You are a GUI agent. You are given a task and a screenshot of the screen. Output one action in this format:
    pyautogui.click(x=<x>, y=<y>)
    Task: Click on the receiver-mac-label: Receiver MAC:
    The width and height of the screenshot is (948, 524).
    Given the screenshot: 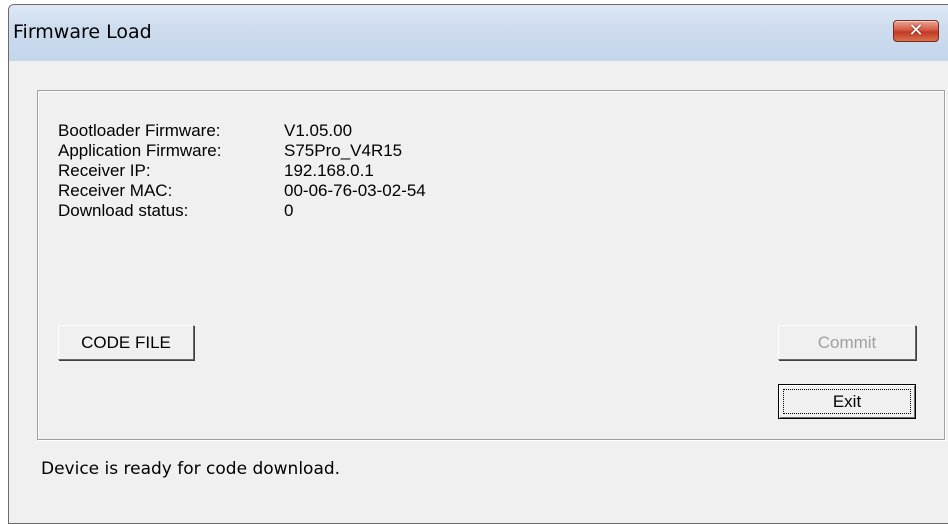 What is the action you would take?
    pyautogui.click(x=115, y=190)
    